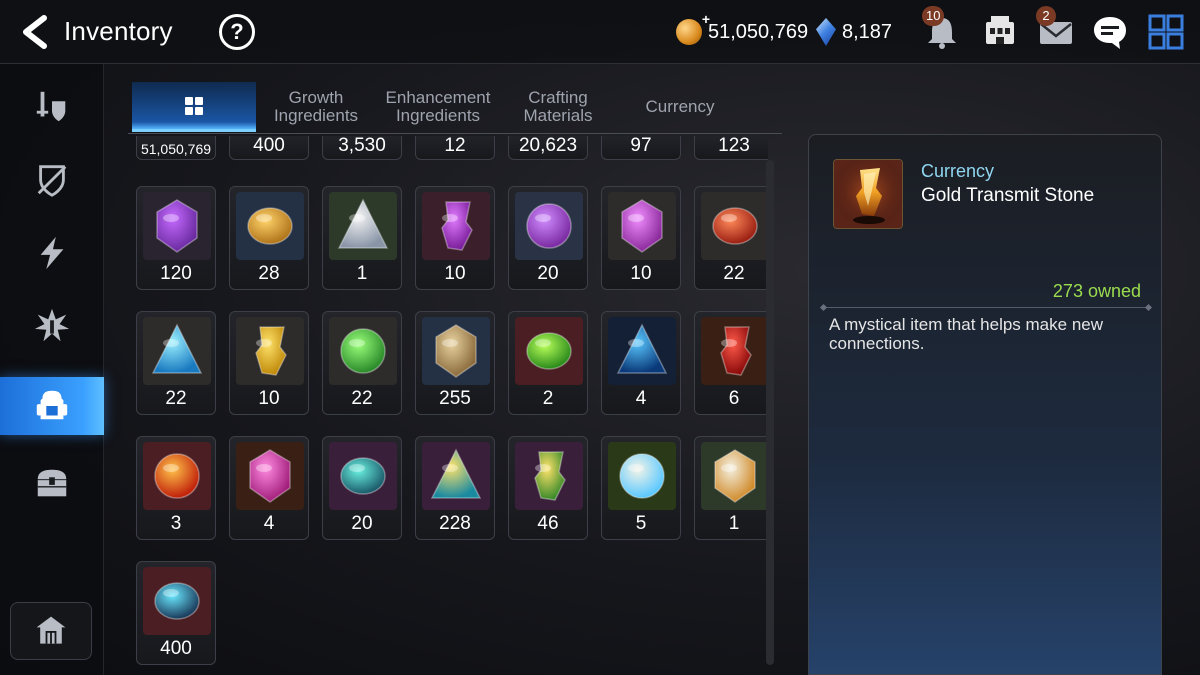  What do you see at coordinates (455, 523) in the screenshot?
I see `item-count: 228` at bounding box center [455, 523].